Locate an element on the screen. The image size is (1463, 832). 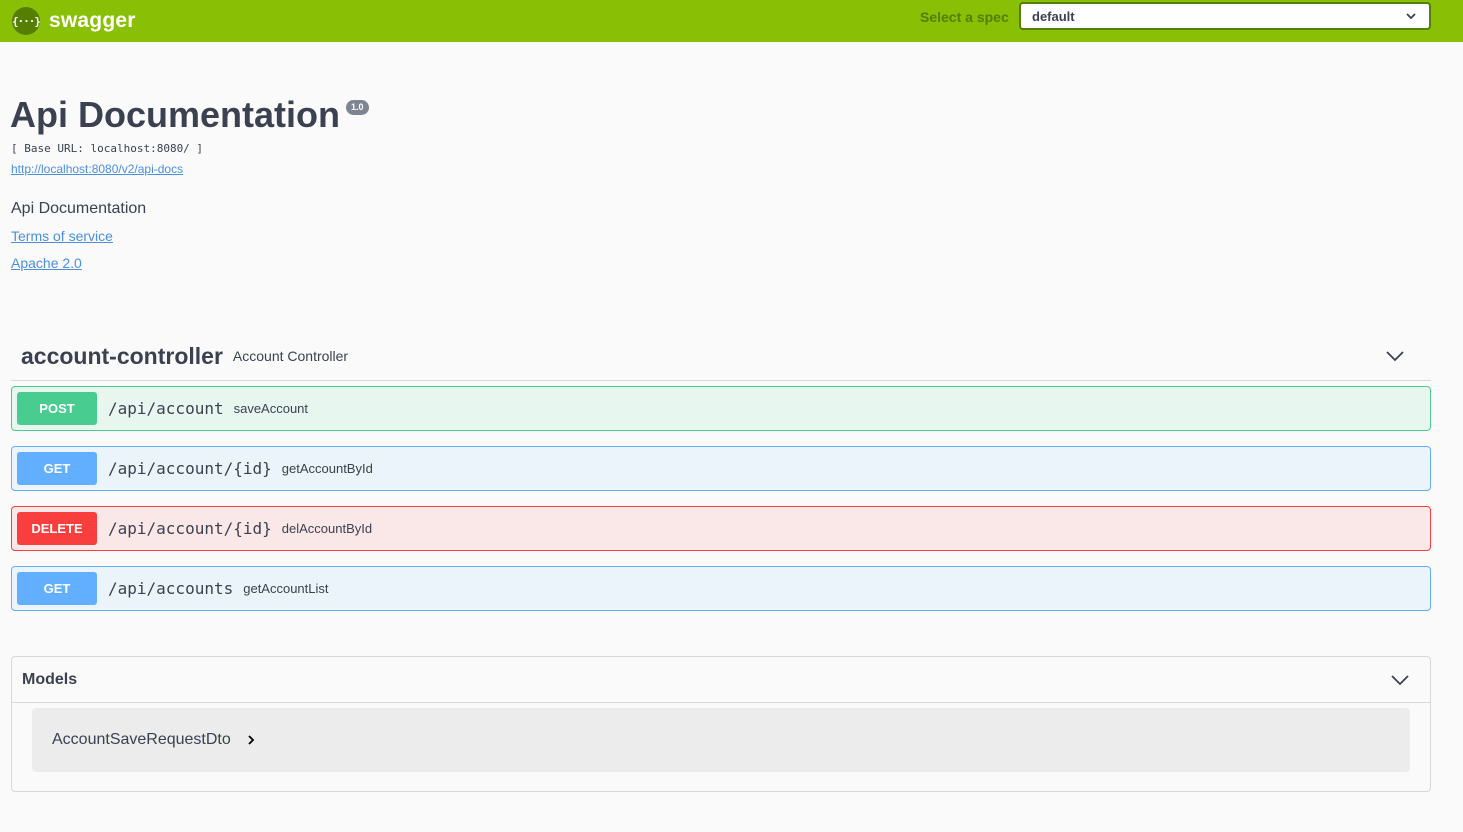
model-name: AccountSaveRequestDto is located at coordinates (141, 739).